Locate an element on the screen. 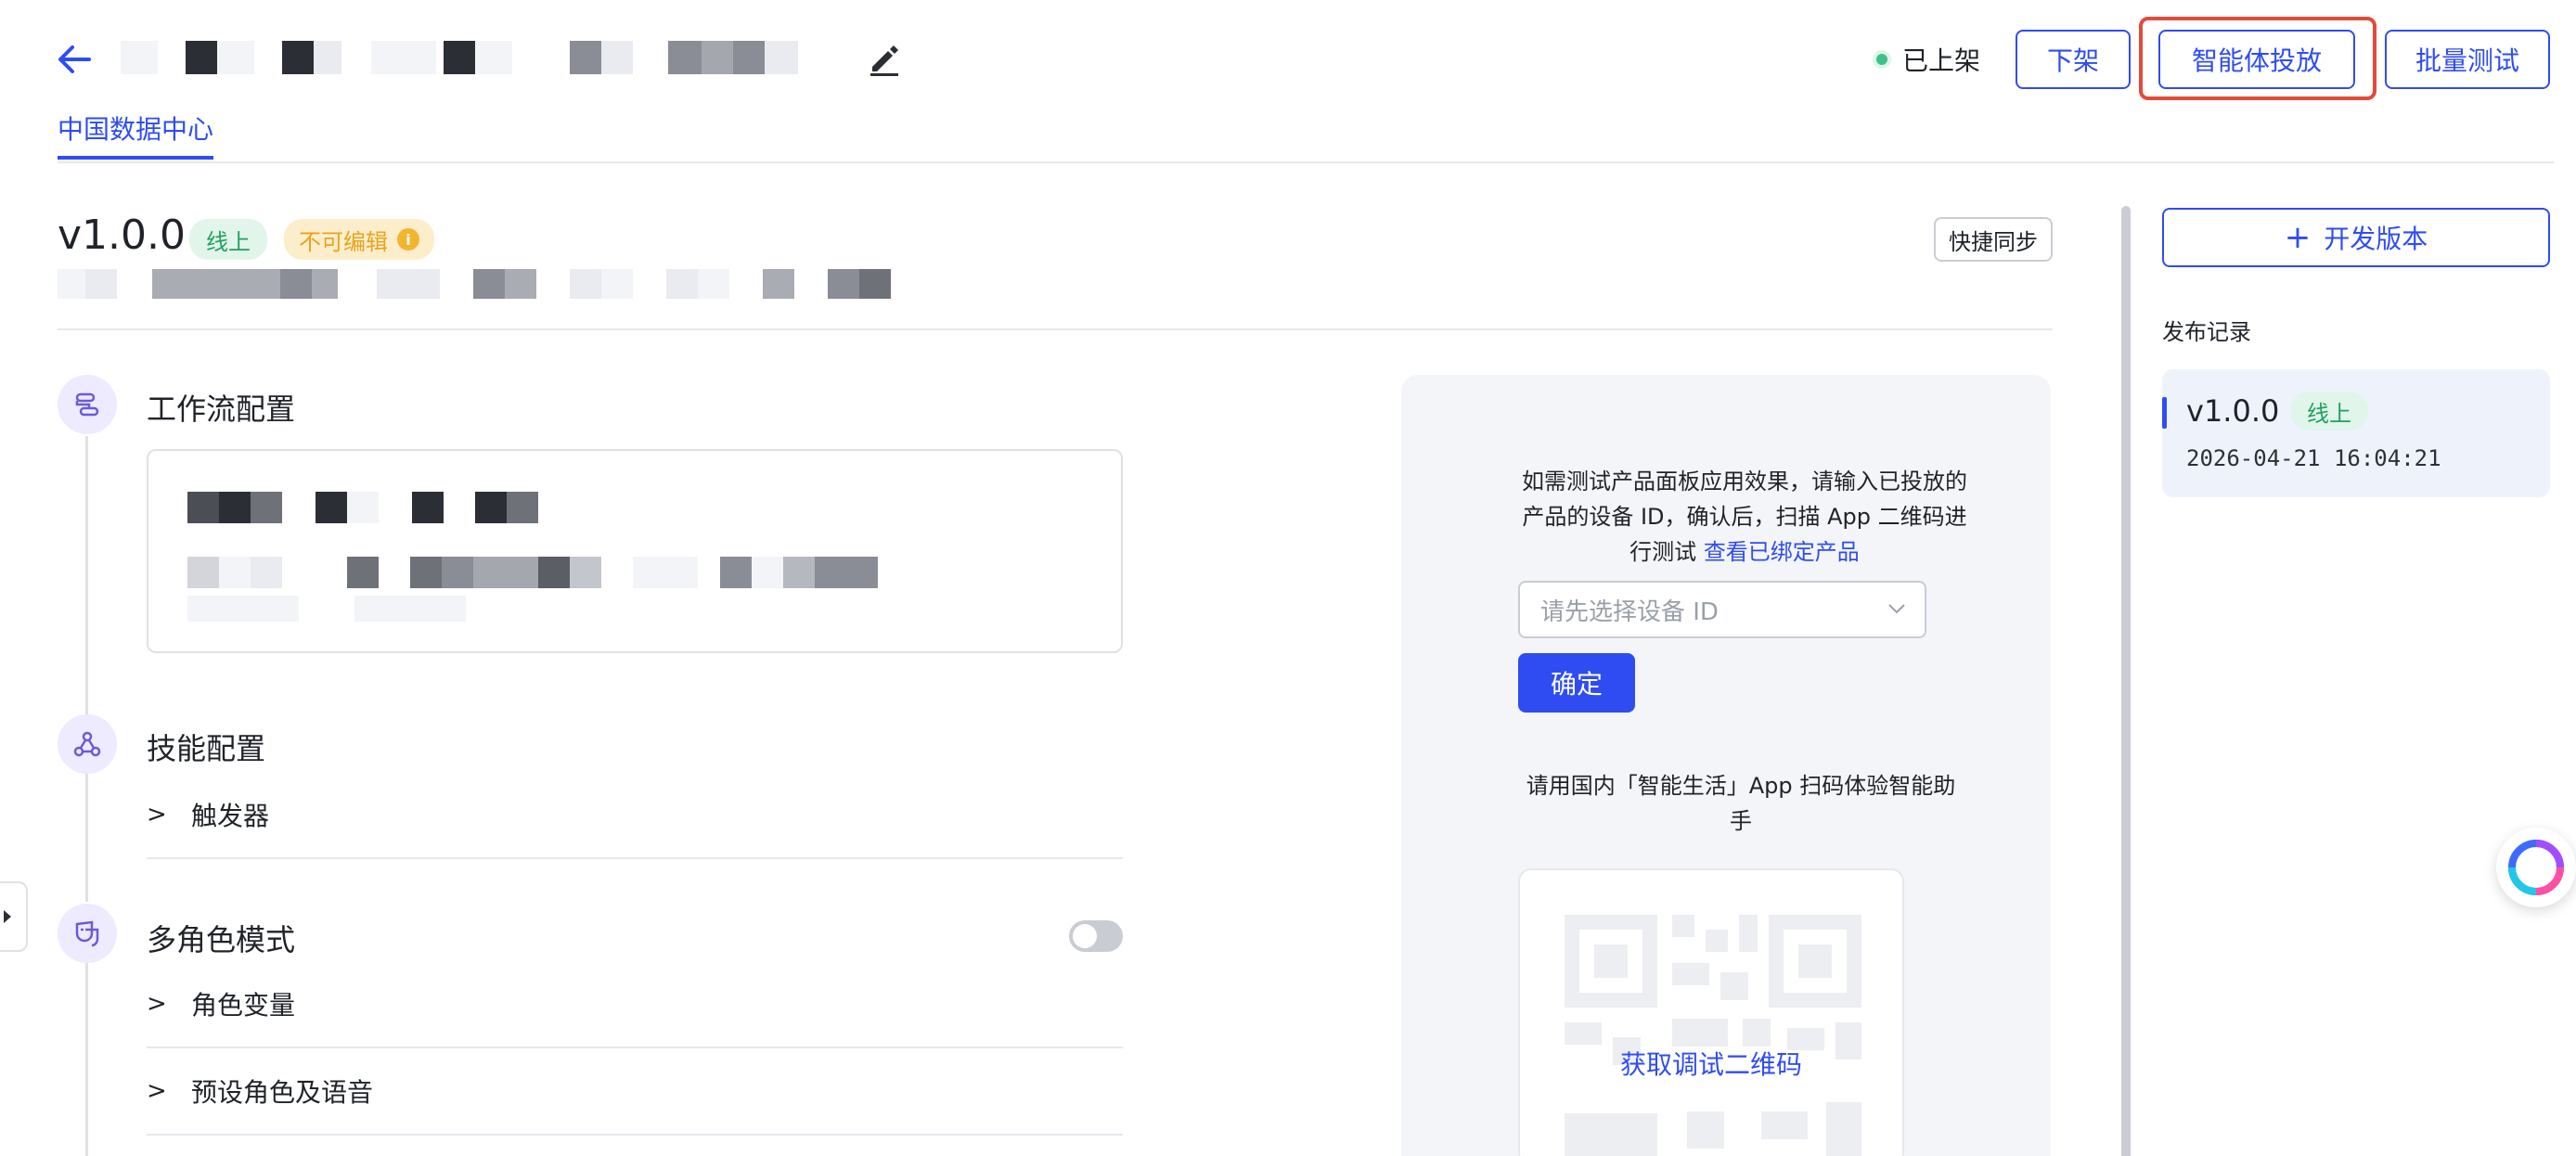 This screenshot has width=2576, height=1156. active-record-indicator is located at coordinates (2165, 413).